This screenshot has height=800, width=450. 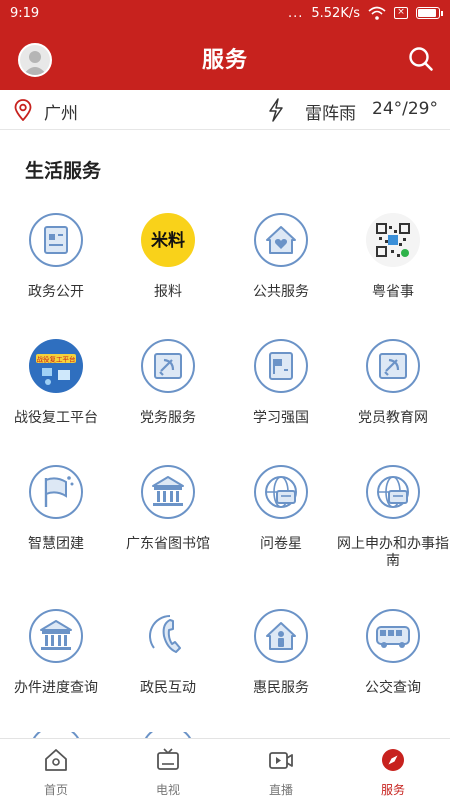 I want to click on service-item-online-guide: 网上申办和办事指南, so click(x=393, y=515).